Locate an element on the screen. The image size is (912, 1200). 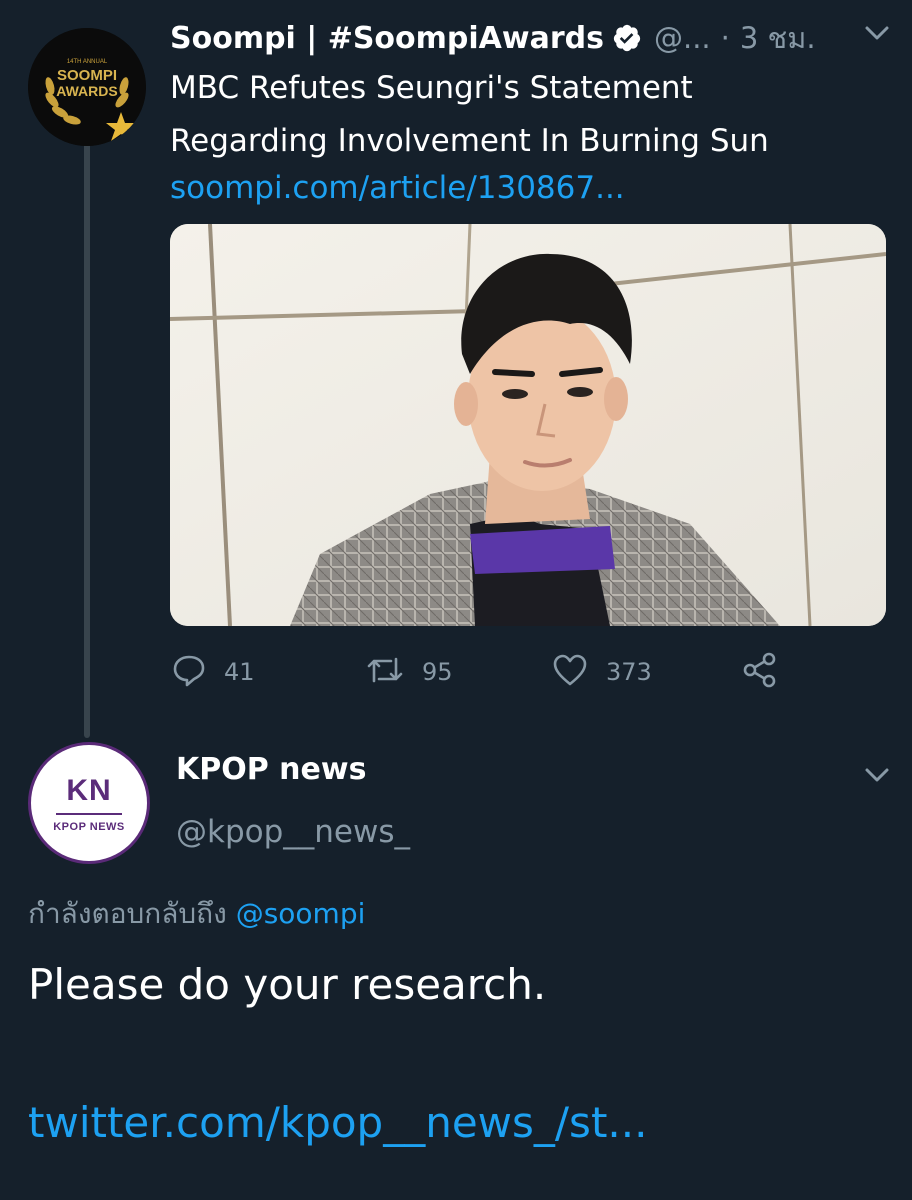
avatar-caption-line1: SOOMPI is located at coordinates (87, 75).